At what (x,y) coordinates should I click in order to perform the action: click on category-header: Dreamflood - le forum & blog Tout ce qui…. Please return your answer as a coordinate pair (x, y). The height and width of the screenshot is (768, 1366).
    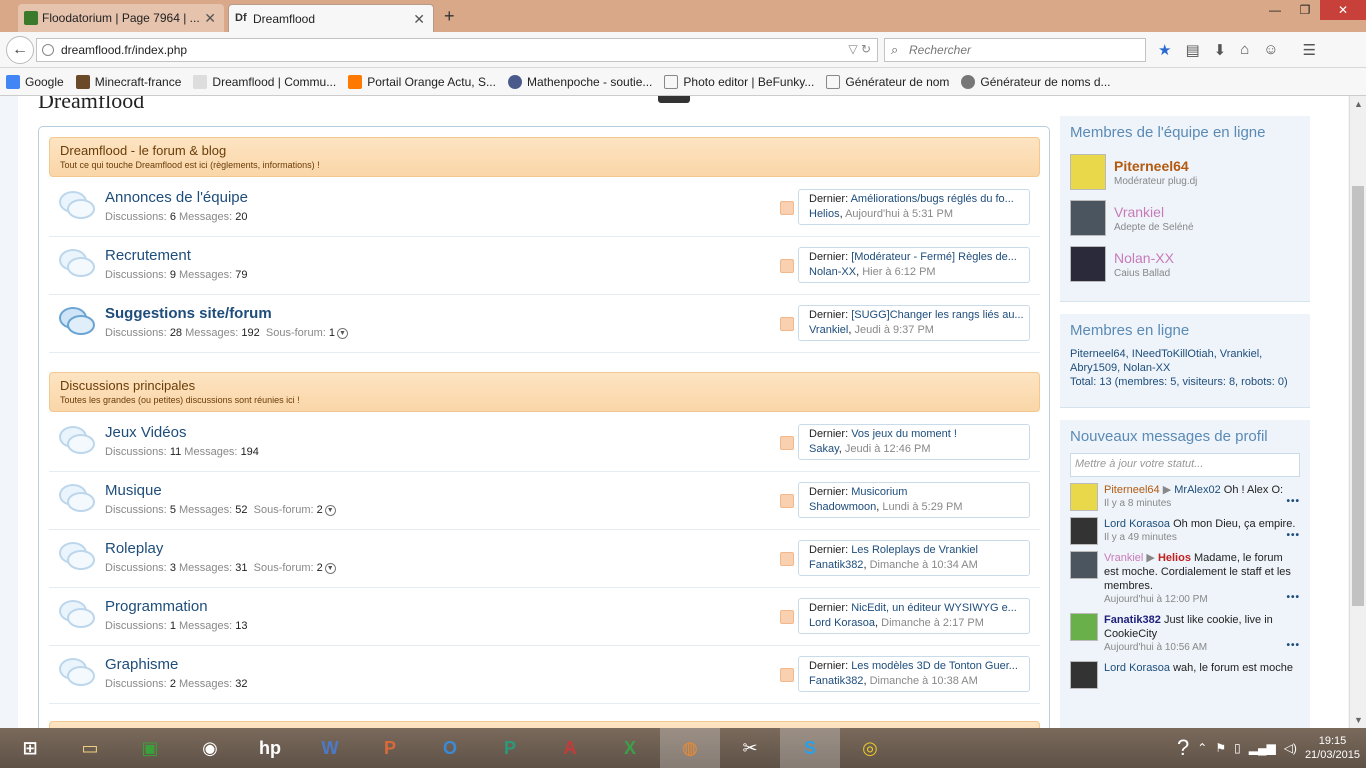
    Looking at the image, I should click on (544, 157).